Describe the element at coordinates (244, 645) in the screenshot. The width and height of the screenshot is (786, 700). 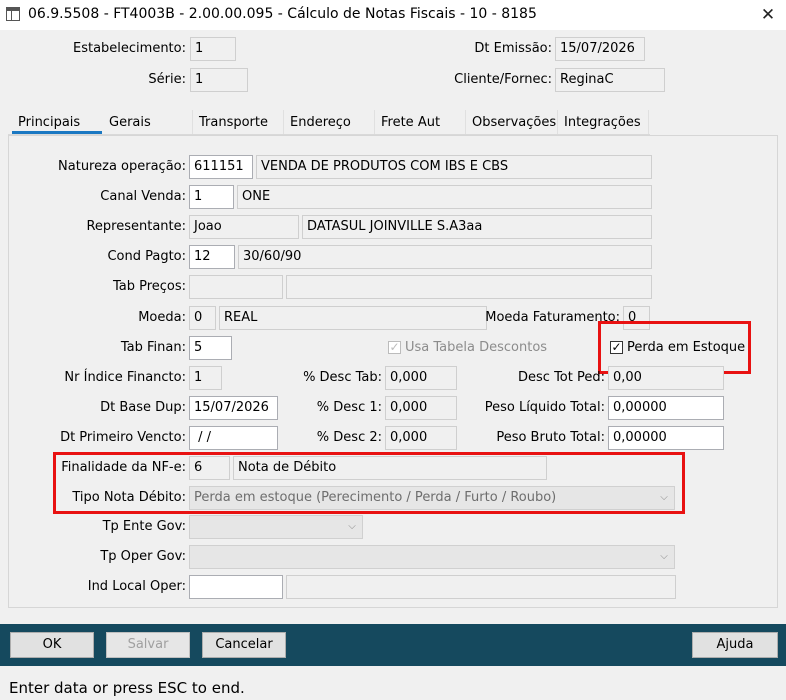
I see `cancelar-button: Cancelar` at that location.